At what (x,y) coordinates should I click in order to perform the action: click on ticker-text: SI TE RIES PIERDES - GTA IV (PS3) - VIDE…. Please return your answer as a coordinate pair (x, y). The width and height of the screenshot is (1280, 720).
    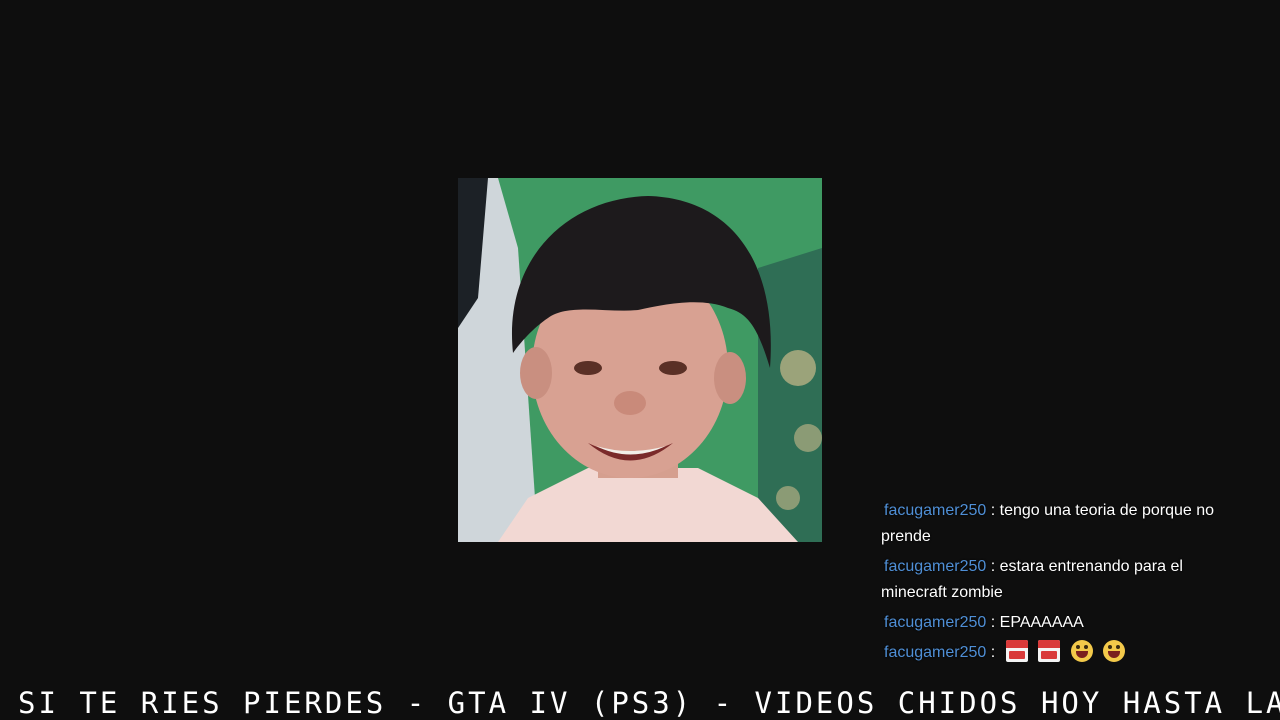
    Looking at the image, I should click on (649, 703).